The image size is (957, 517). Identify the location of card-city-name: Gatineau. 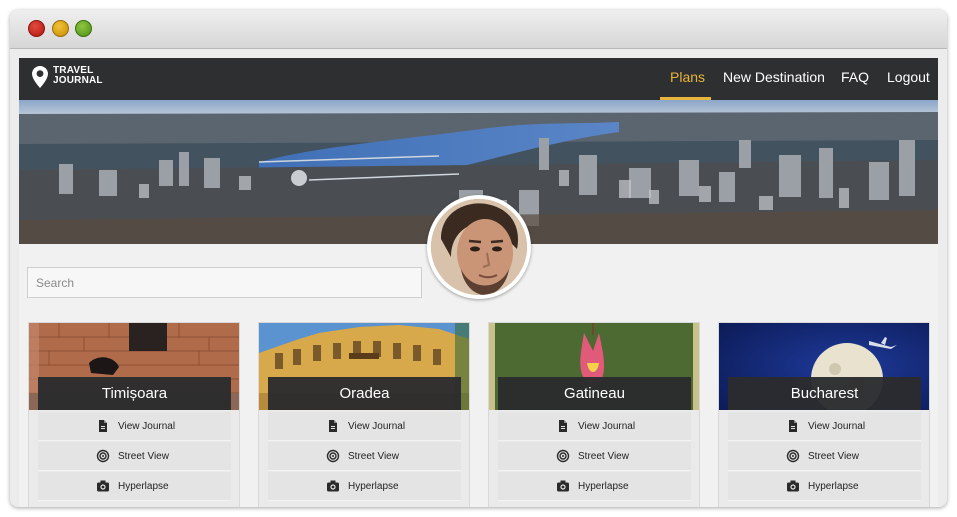
(594, 393).